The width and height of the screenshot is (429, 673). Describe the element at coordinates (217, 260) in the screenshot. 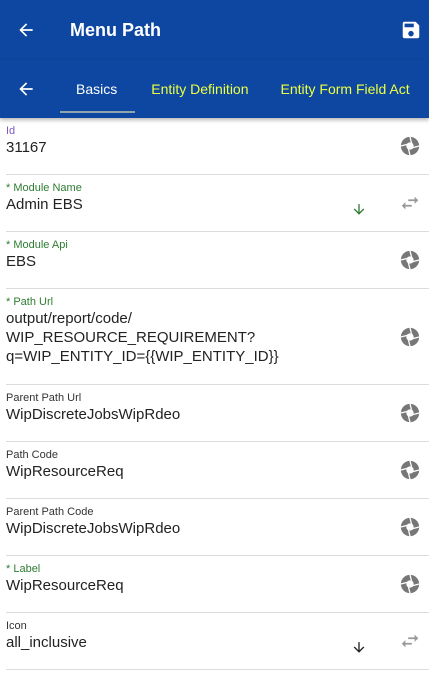

I see `field-module-api: * Module Api EBS` at that location.